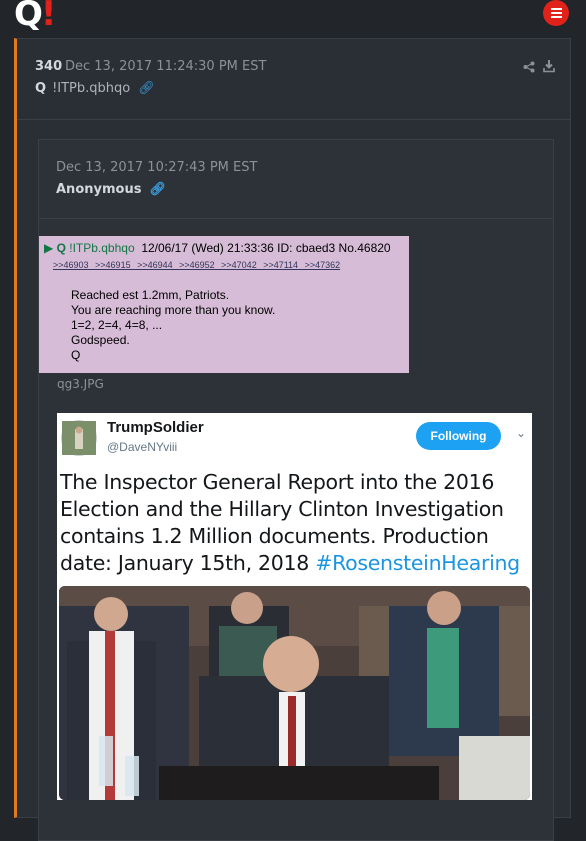 The height and width of the screenshot is (841, 586). What do you see at coordinates (157, 167) in the screenshot?
I see `quoted-post-date: Dec 13, 2017 10:27:43 PM EST` at bounding box center [157, 167].